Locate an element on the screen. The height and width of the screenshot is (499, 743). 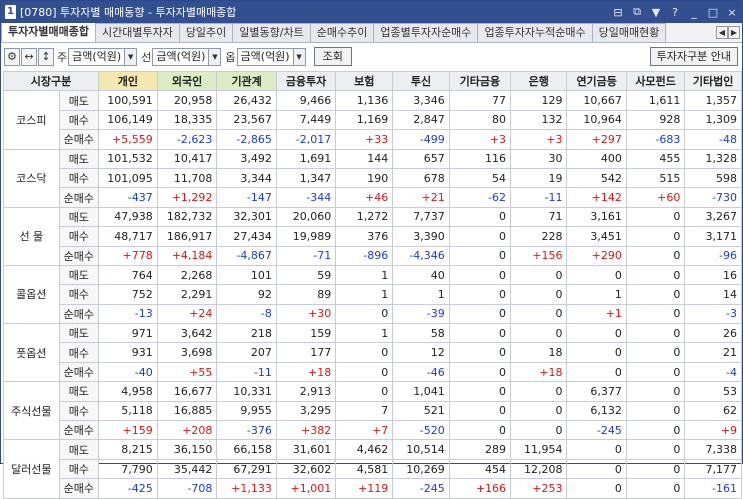
table-cell: 59 is located at coordinates (306, 275).